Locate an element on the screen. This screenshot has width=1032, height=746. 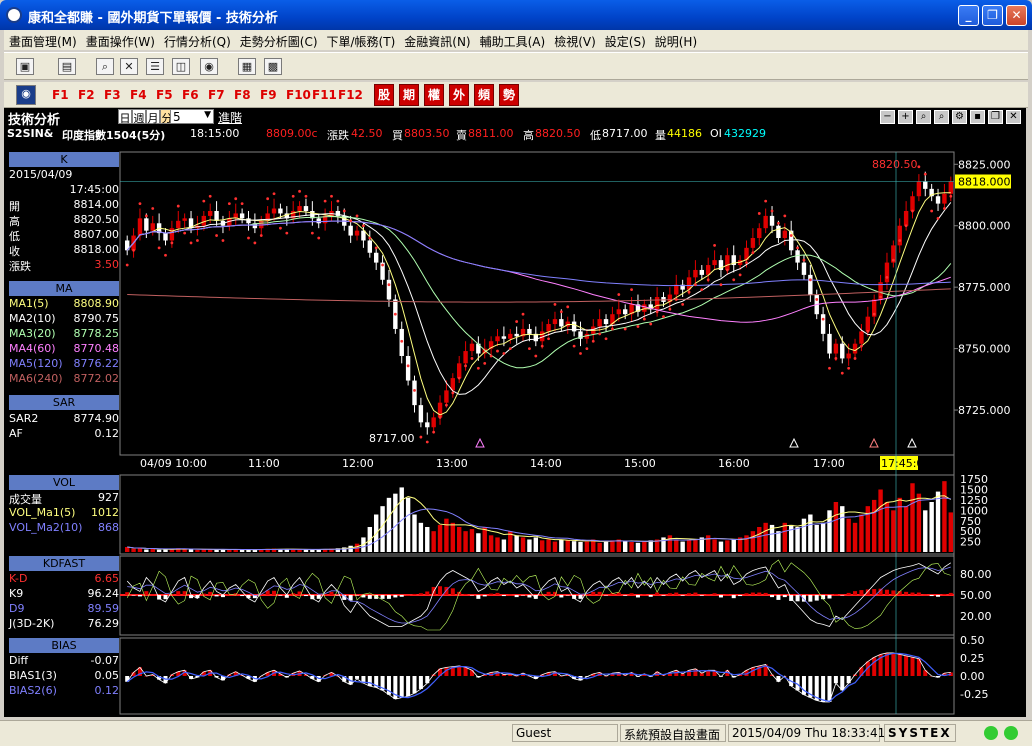
quick-button-2: 權 is located at coordinates (434, 95).